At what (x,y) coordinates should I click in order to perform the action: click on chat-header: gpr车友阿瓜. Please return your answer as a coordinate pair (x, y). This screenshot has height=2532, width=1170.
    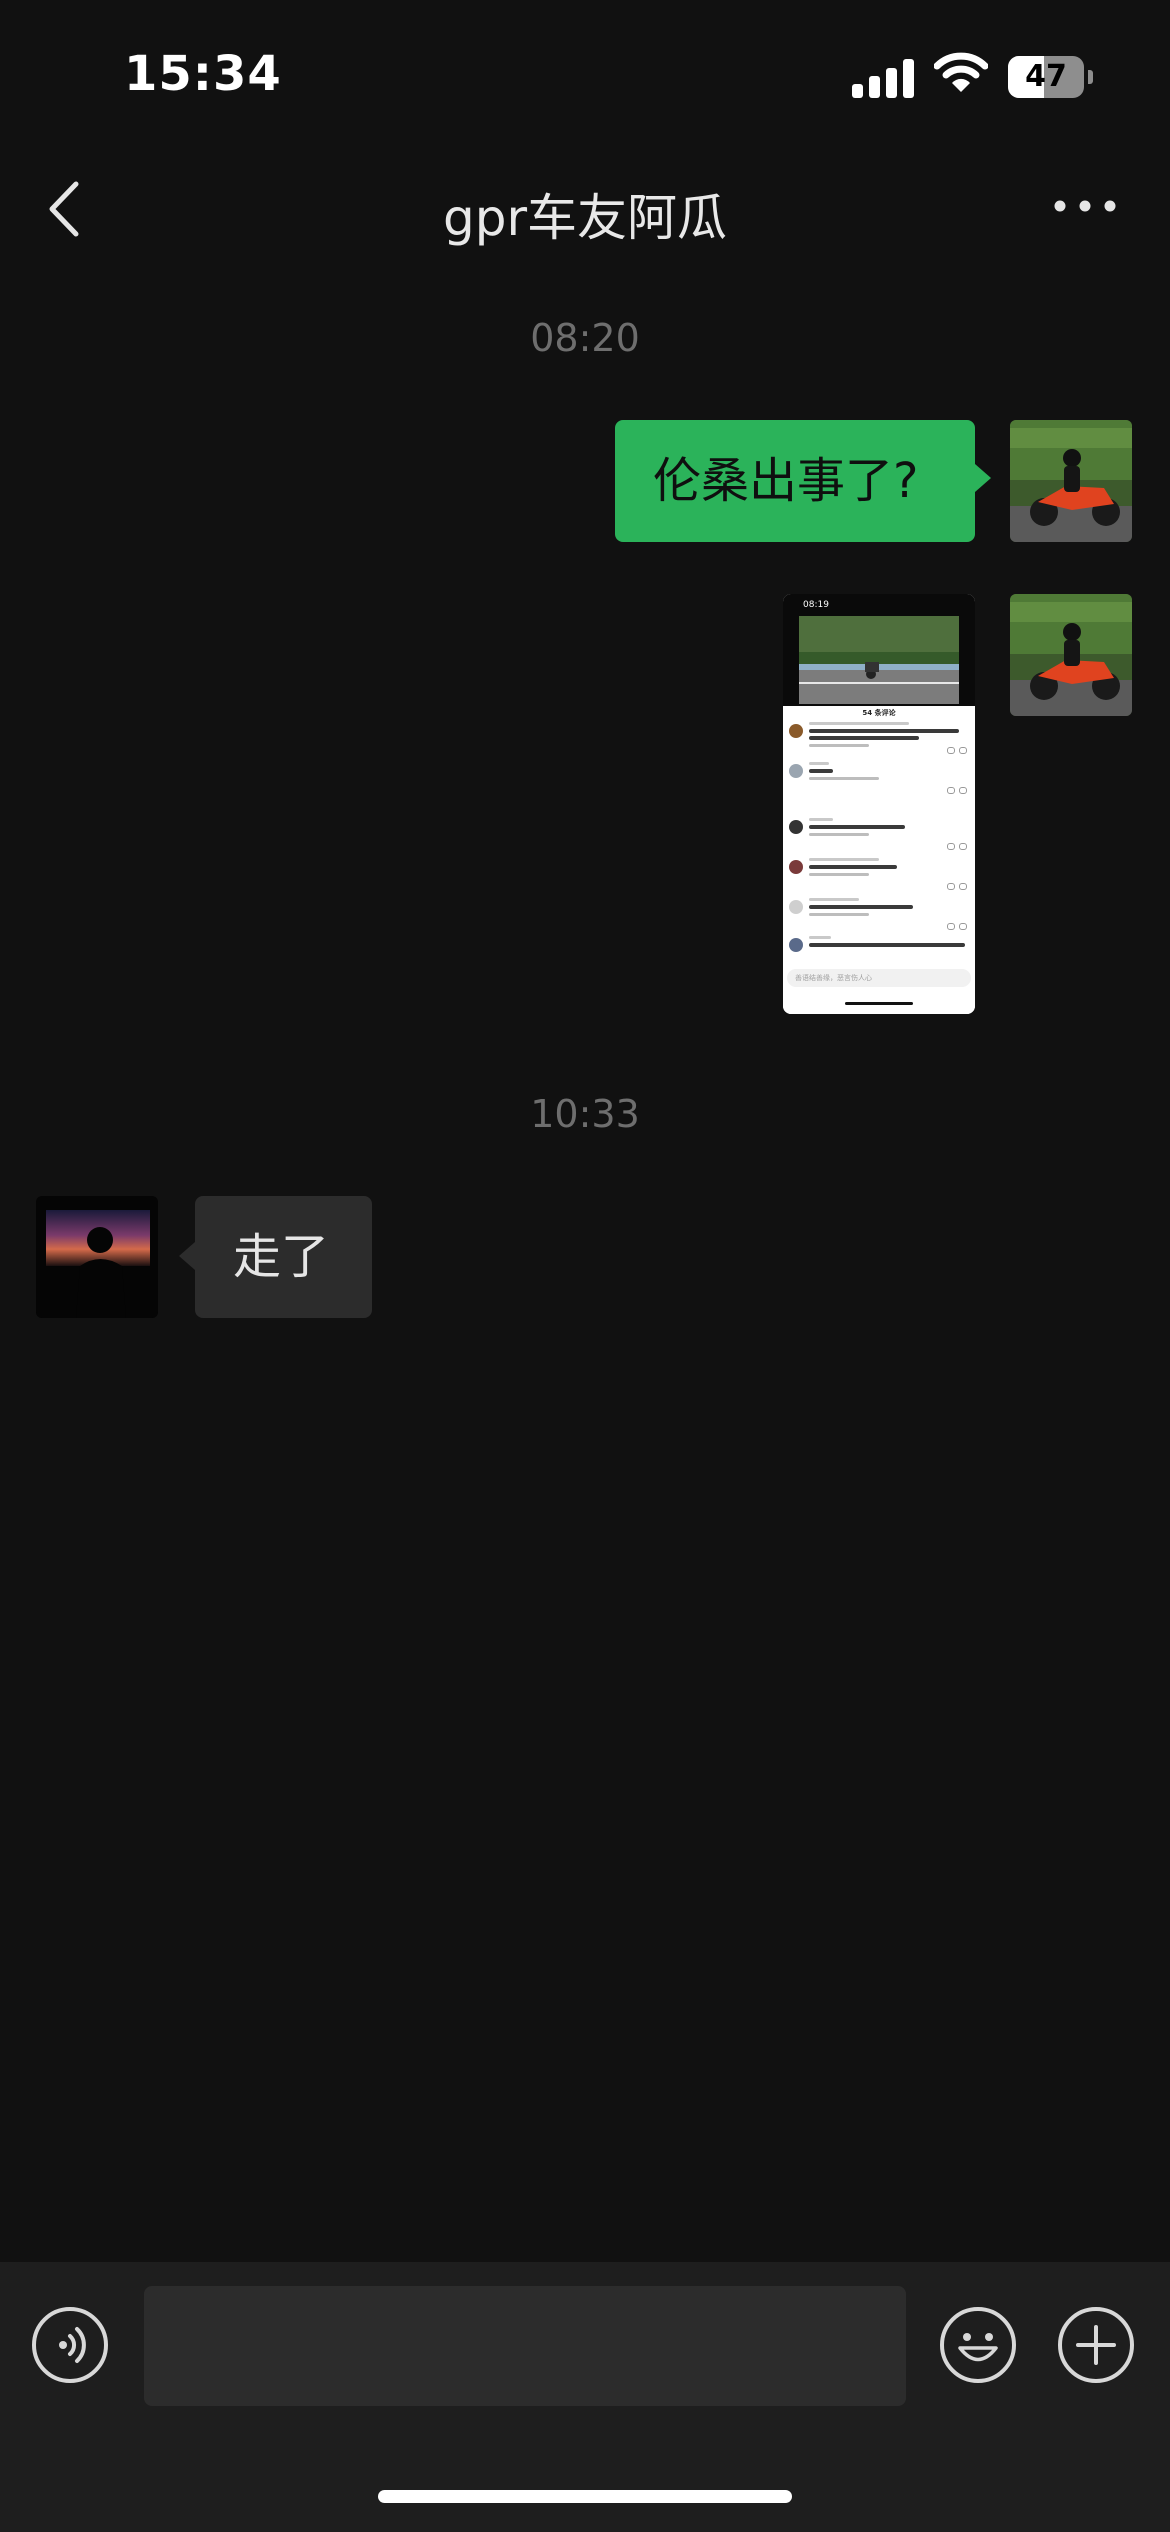
    Looking at the image, I should click on (585, 210).